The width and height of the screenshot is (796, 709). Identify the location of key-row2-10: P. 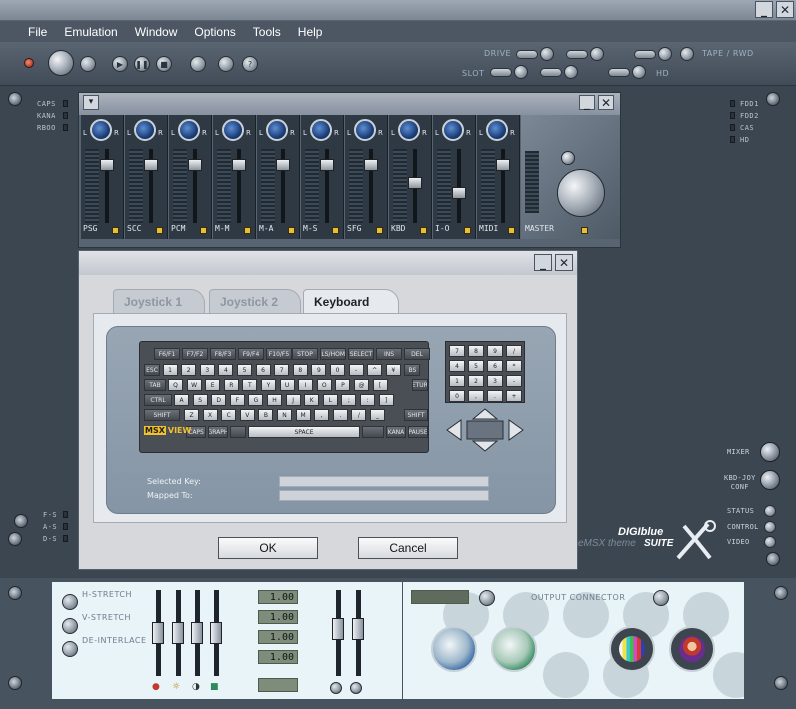
(343, 385).